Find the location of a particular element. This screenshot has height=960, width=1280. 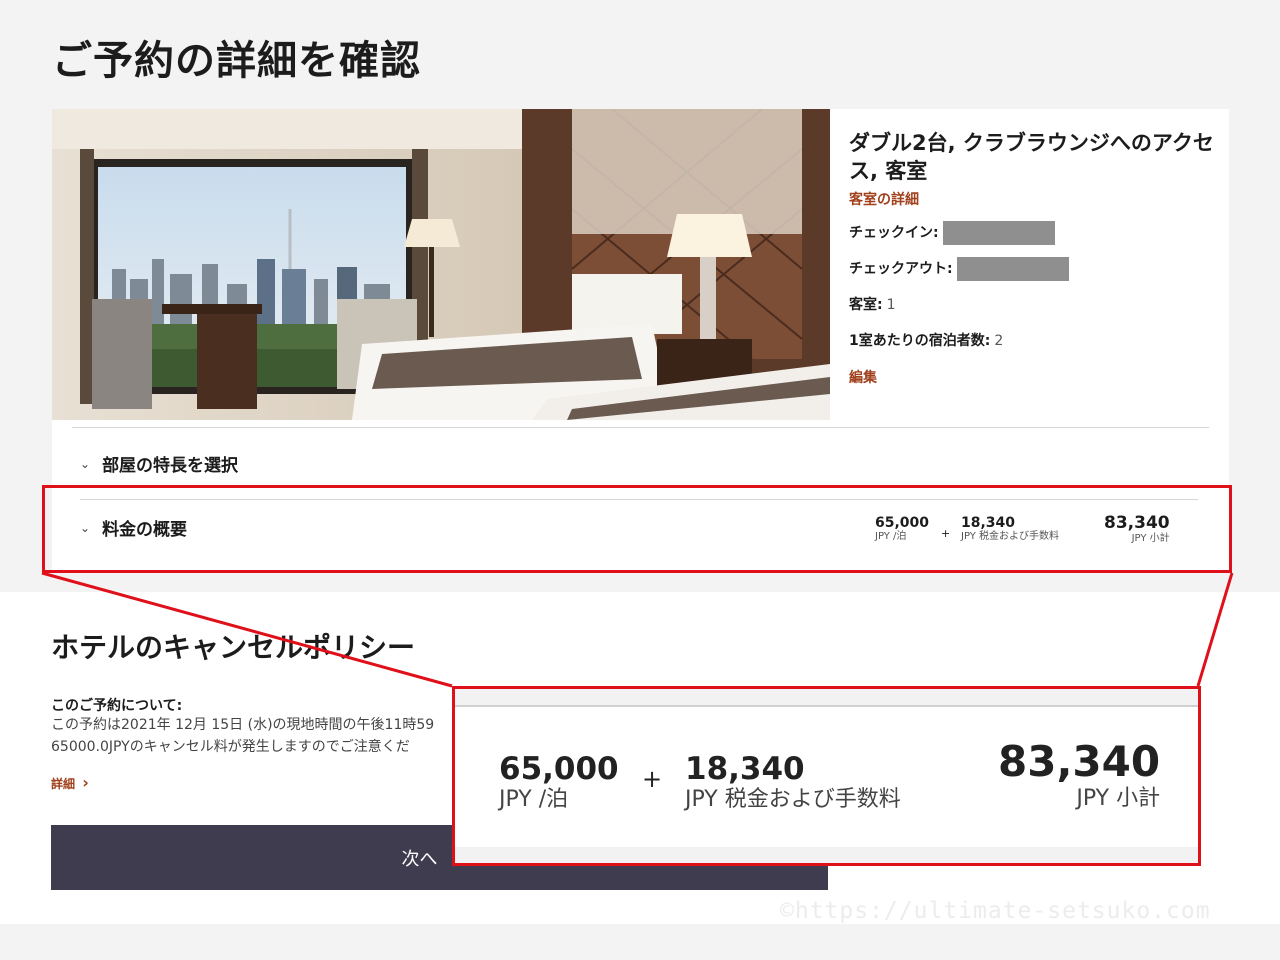

accordion-room-features: ⌄ 部屋の特長を選択 is located at coordinates (159, 463).